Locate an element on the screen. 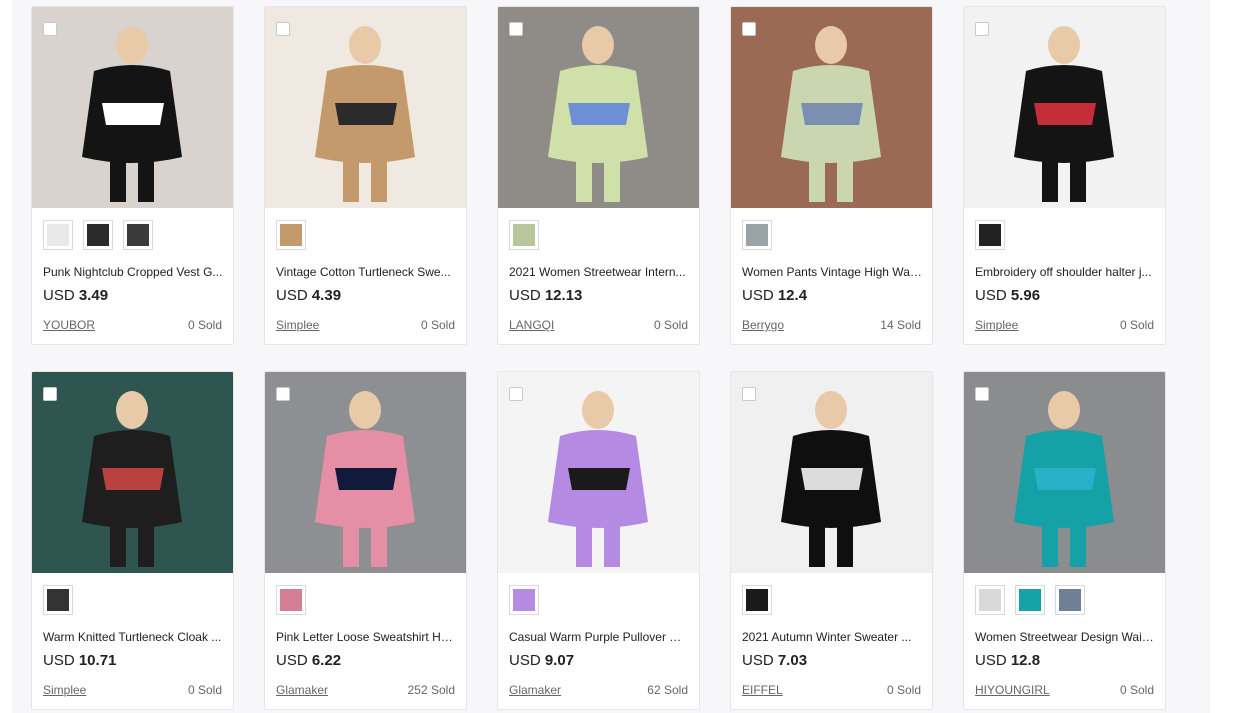 This screenshot has height=713, width=1248. store-link: YOUBOR is located at coordinates (69, 325).